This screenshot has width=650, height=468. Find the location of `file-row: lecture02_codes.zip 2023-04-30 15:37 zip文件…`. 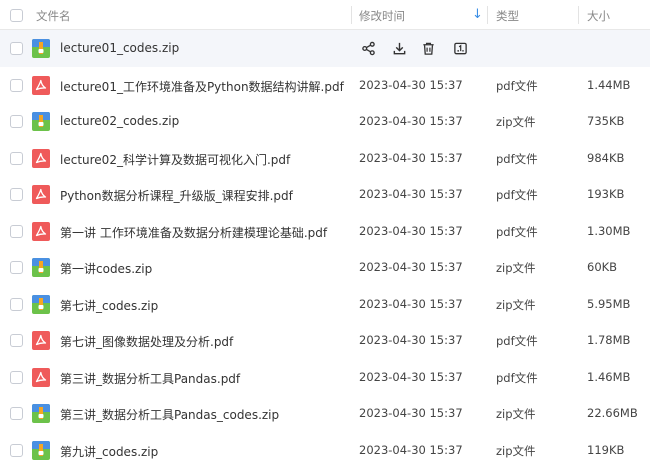

file-row: lecture02_codes.zip 2023-04-30 15:37 zip文件… is located at coordinates (325, 121).